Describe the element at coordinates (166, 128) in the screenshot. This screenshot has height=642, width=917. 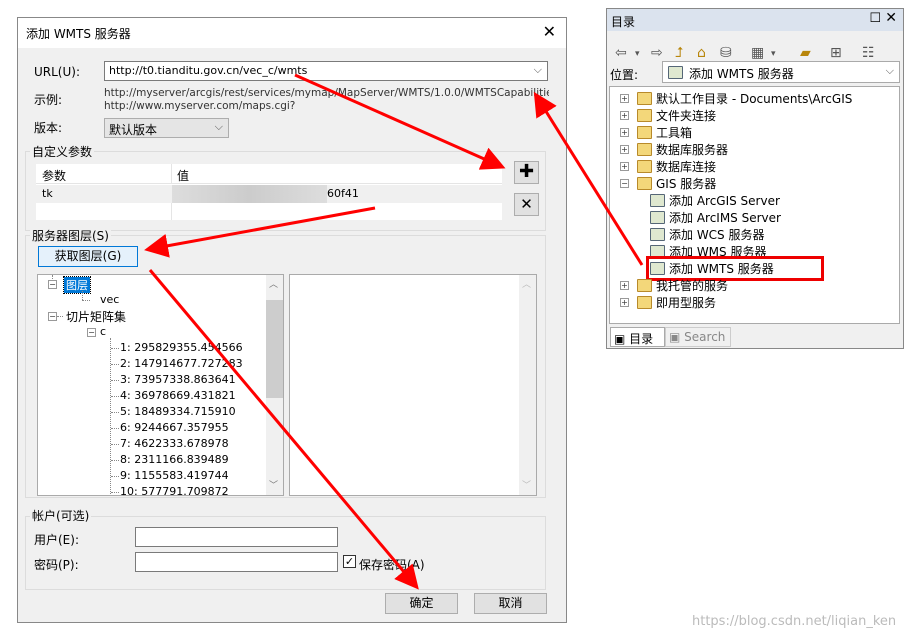
I see `version-select: 默认版本 ⌵` at that location.